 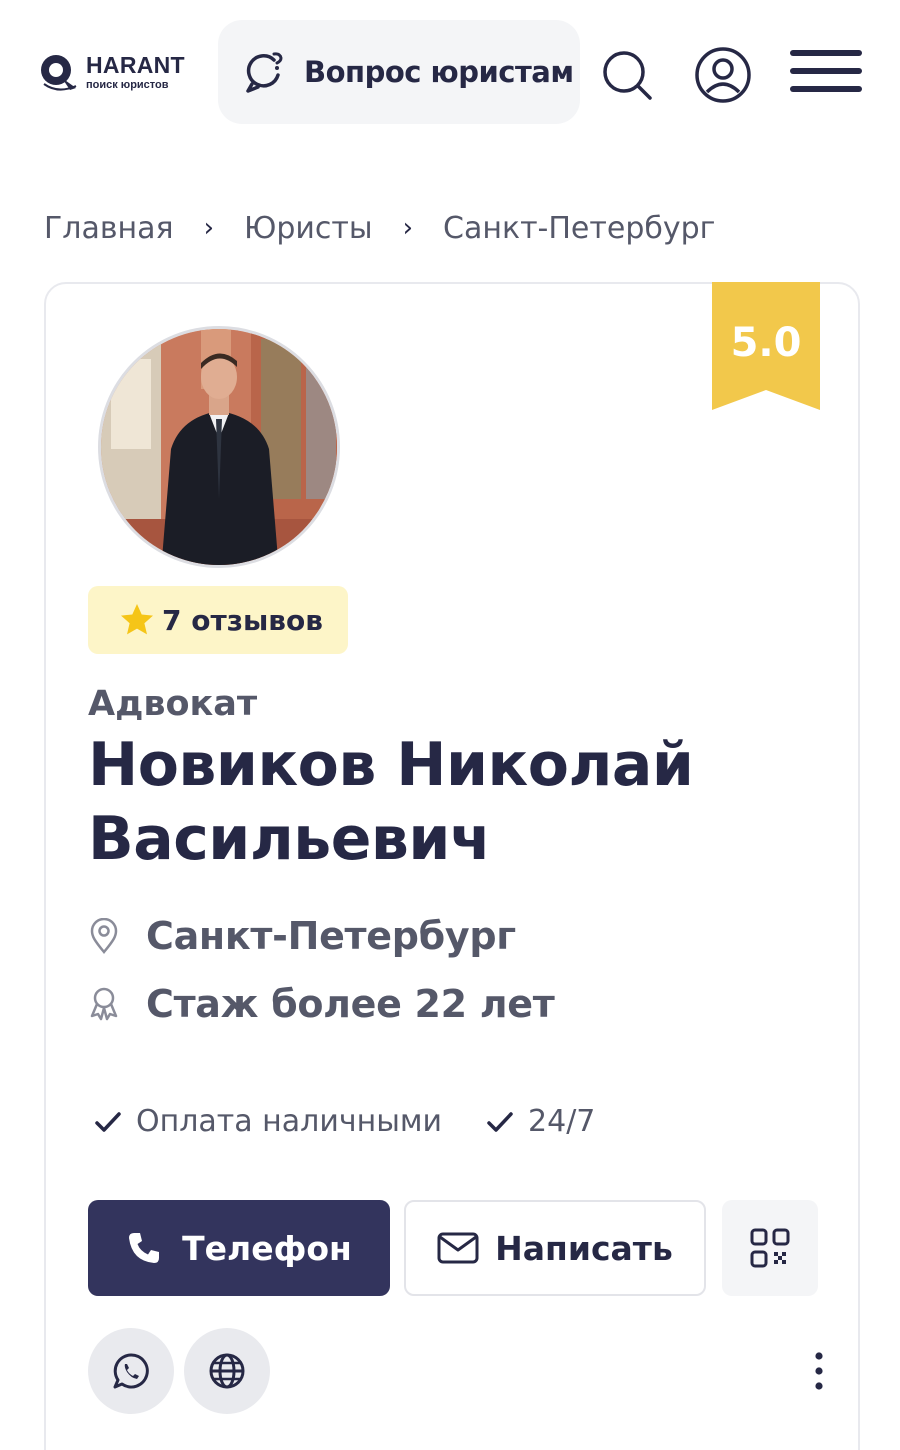 What do you see at coordinates (584, 1248) in the screenshot?
I see `write-button-label: Написать` at bounding box center [584, 1248].